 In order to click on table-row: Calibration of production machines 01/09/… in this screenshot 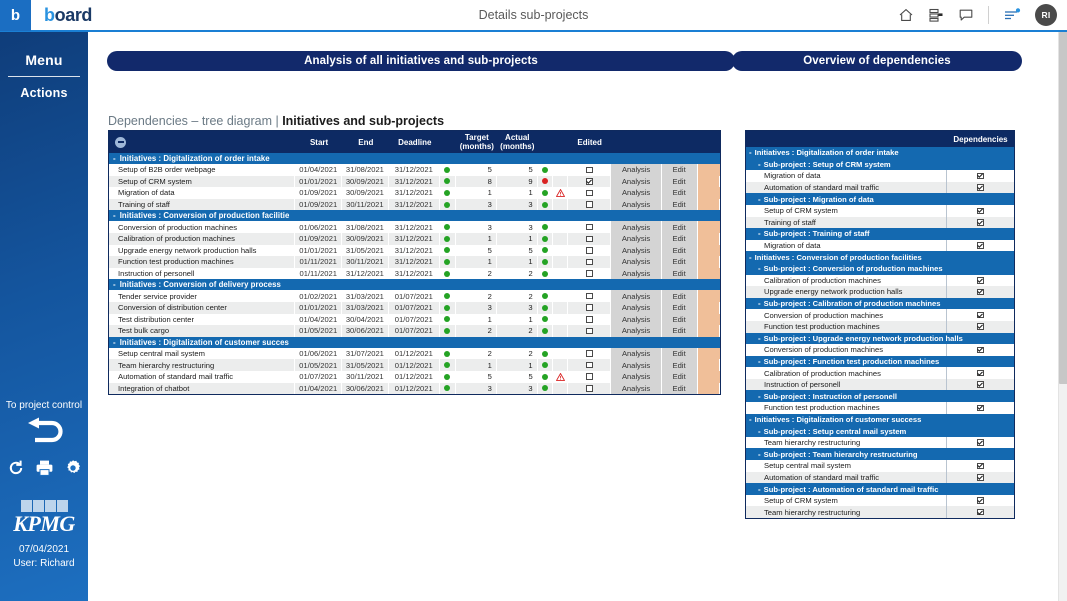, I will do `click(414, 238)`.